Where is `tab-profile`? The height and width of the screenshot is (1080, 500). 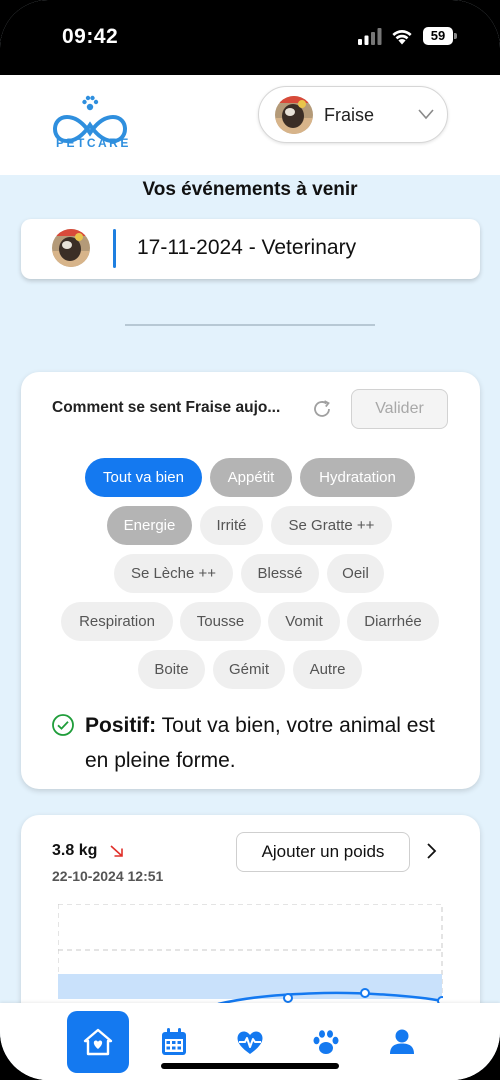 tab-profile is located at coordinates (402, 1042).